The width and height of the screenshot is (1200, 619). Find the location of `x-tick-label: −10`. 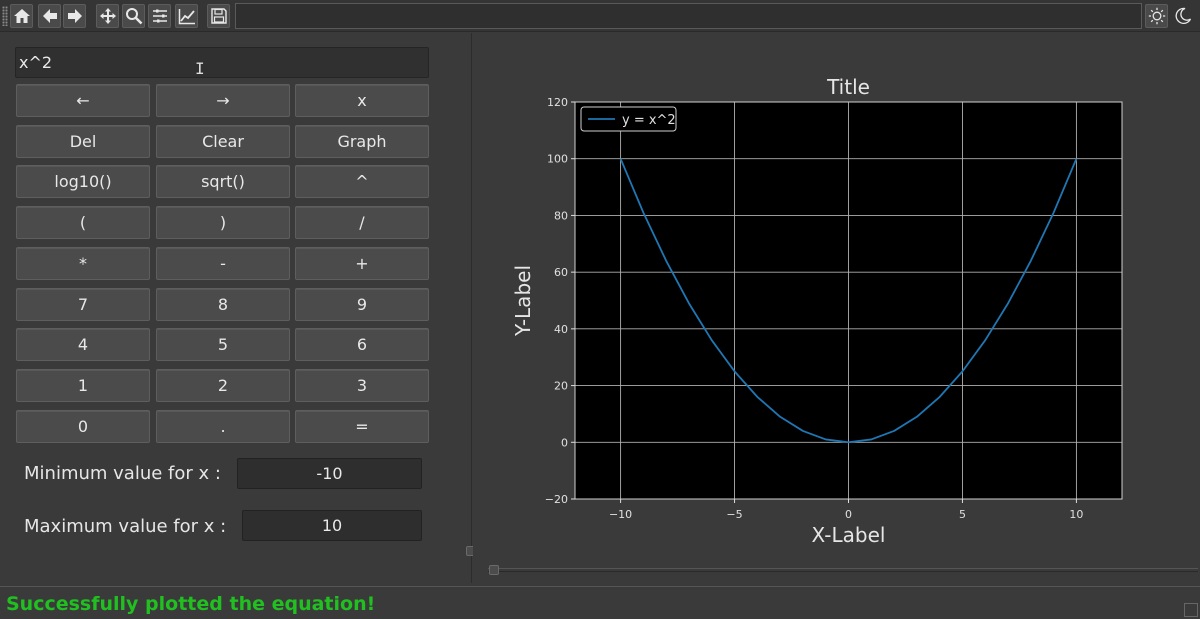

x-tick-label: −10 is located at coordinates (620, 514).